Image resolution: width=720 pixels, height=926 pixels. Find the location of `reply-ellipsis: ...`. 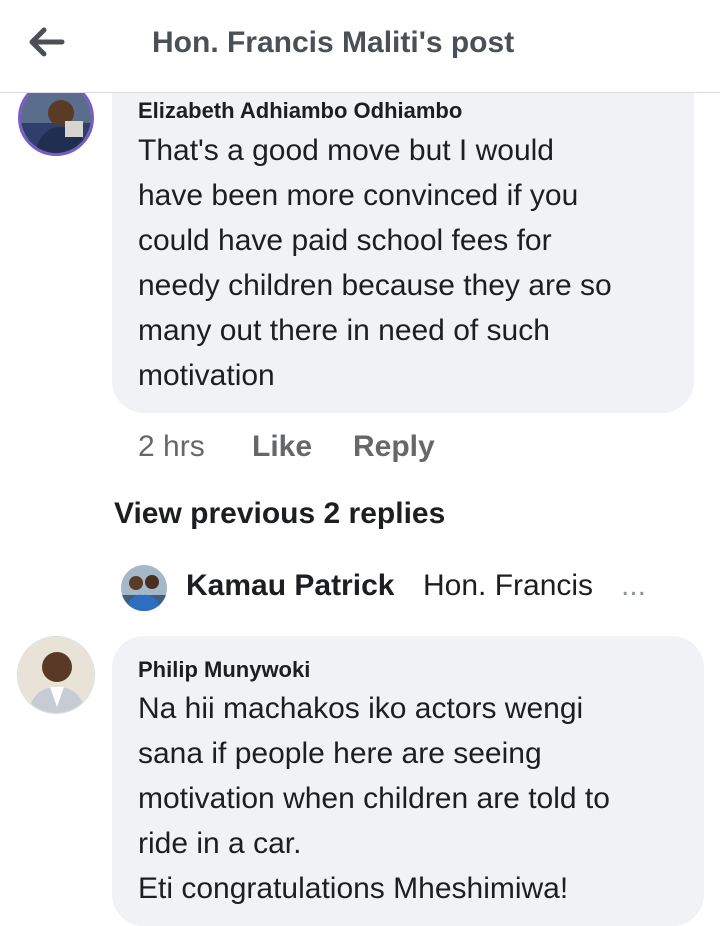

reply-ellipsis: ... is located at coordinates (634, 585).